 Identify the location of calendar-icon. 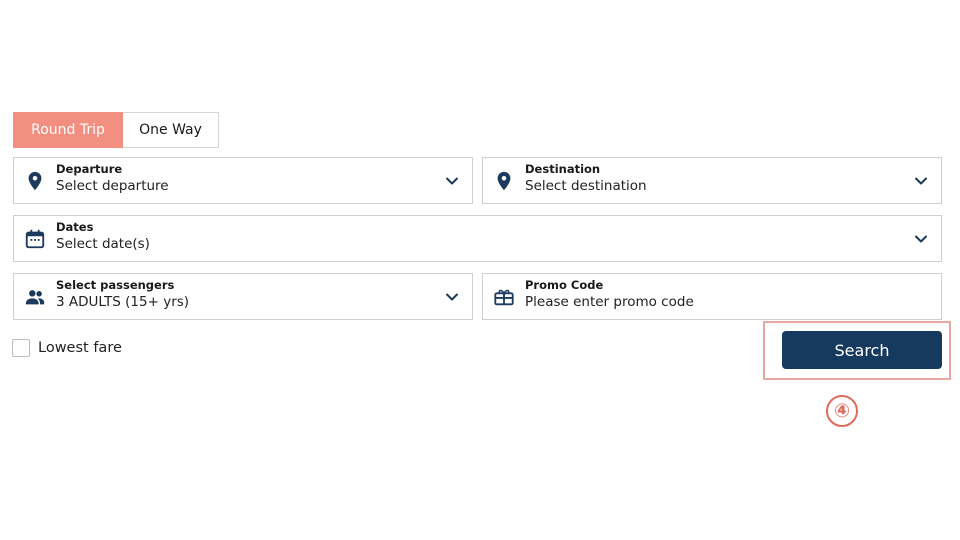
(35, 239).